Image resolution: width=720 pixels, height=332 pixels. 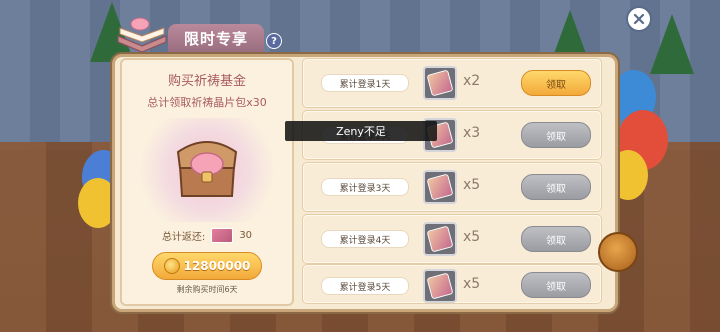 I want to click on buy-price: 12800000, so click(x=217, y=266).